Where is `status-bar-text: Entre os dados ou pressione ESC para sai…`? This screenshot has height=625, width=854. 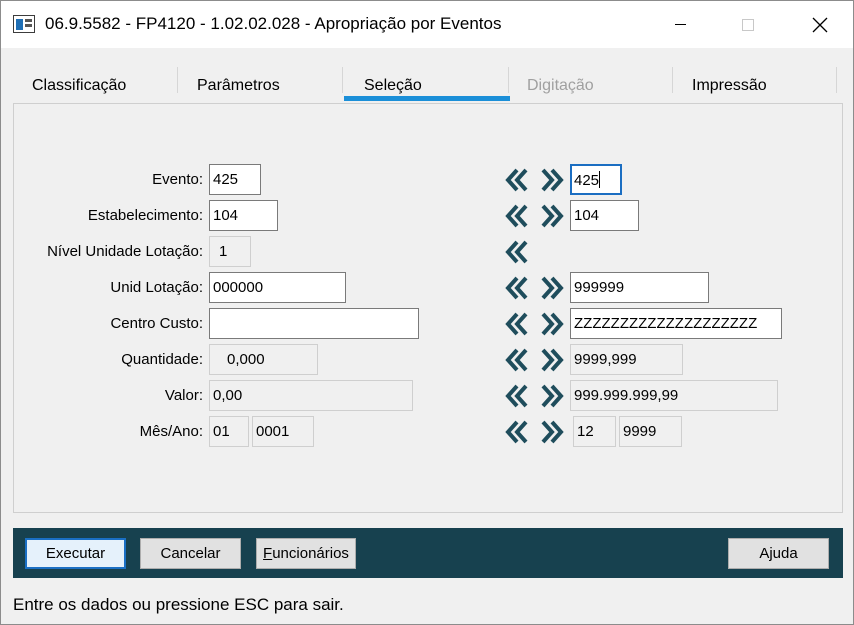 status-bar-text: Entre os dados ou pressione ESC para sai… is located at coordinates (178, 604).